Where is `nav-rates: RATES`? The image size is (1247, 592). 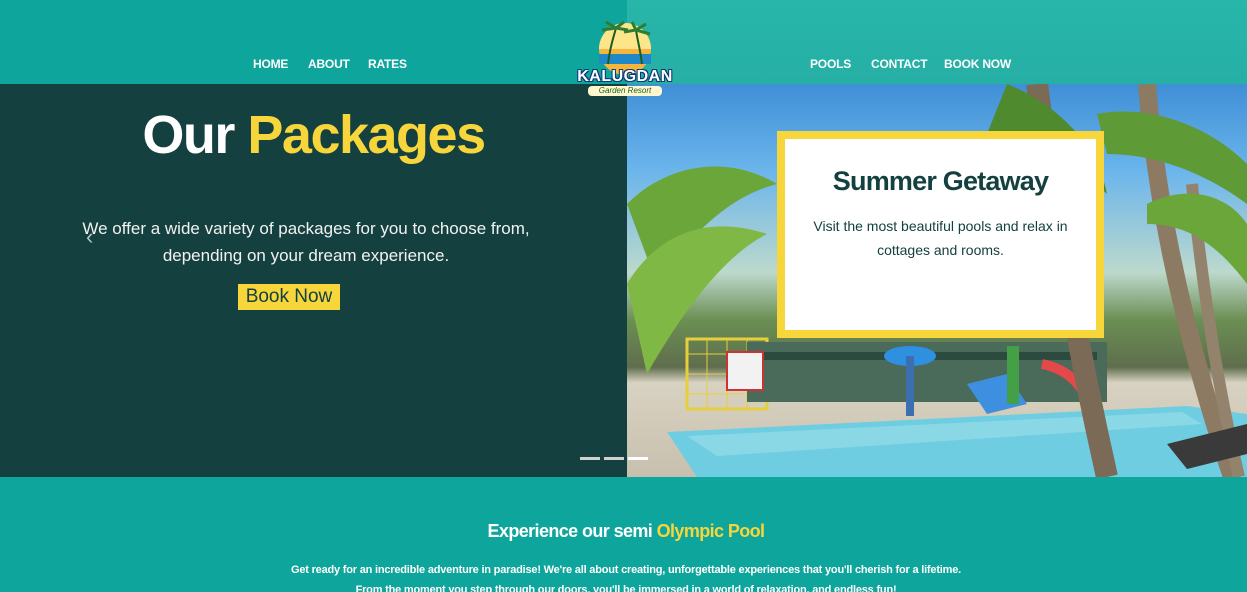 nav-rates: RATES is located at coordinates (387, 64).